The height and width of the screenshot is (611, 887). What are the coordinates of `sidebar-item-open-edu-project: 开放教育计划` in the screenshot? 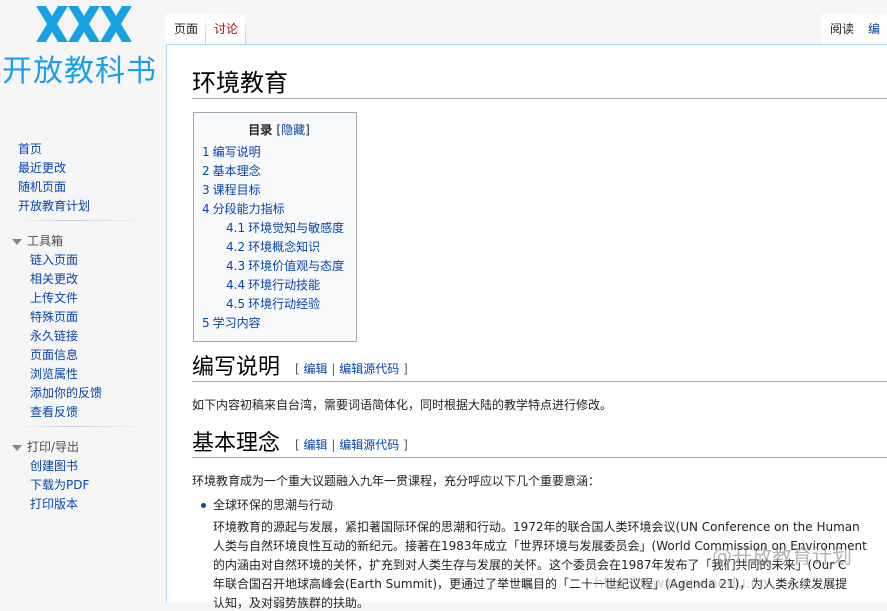 It's located at (54, 206).